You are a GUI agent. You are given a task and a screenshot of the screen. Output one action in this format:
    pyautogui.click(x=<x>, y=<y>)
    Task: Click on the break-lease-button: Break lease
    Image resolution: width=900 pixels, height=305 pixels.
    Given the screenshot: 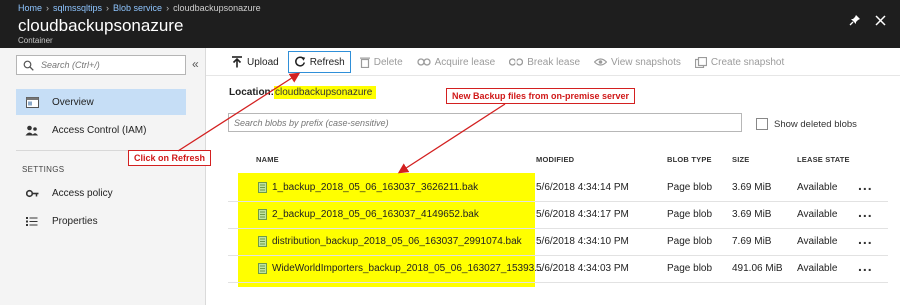 What is the action you would take?
    pyautogui.click(x=544, y=62)
    